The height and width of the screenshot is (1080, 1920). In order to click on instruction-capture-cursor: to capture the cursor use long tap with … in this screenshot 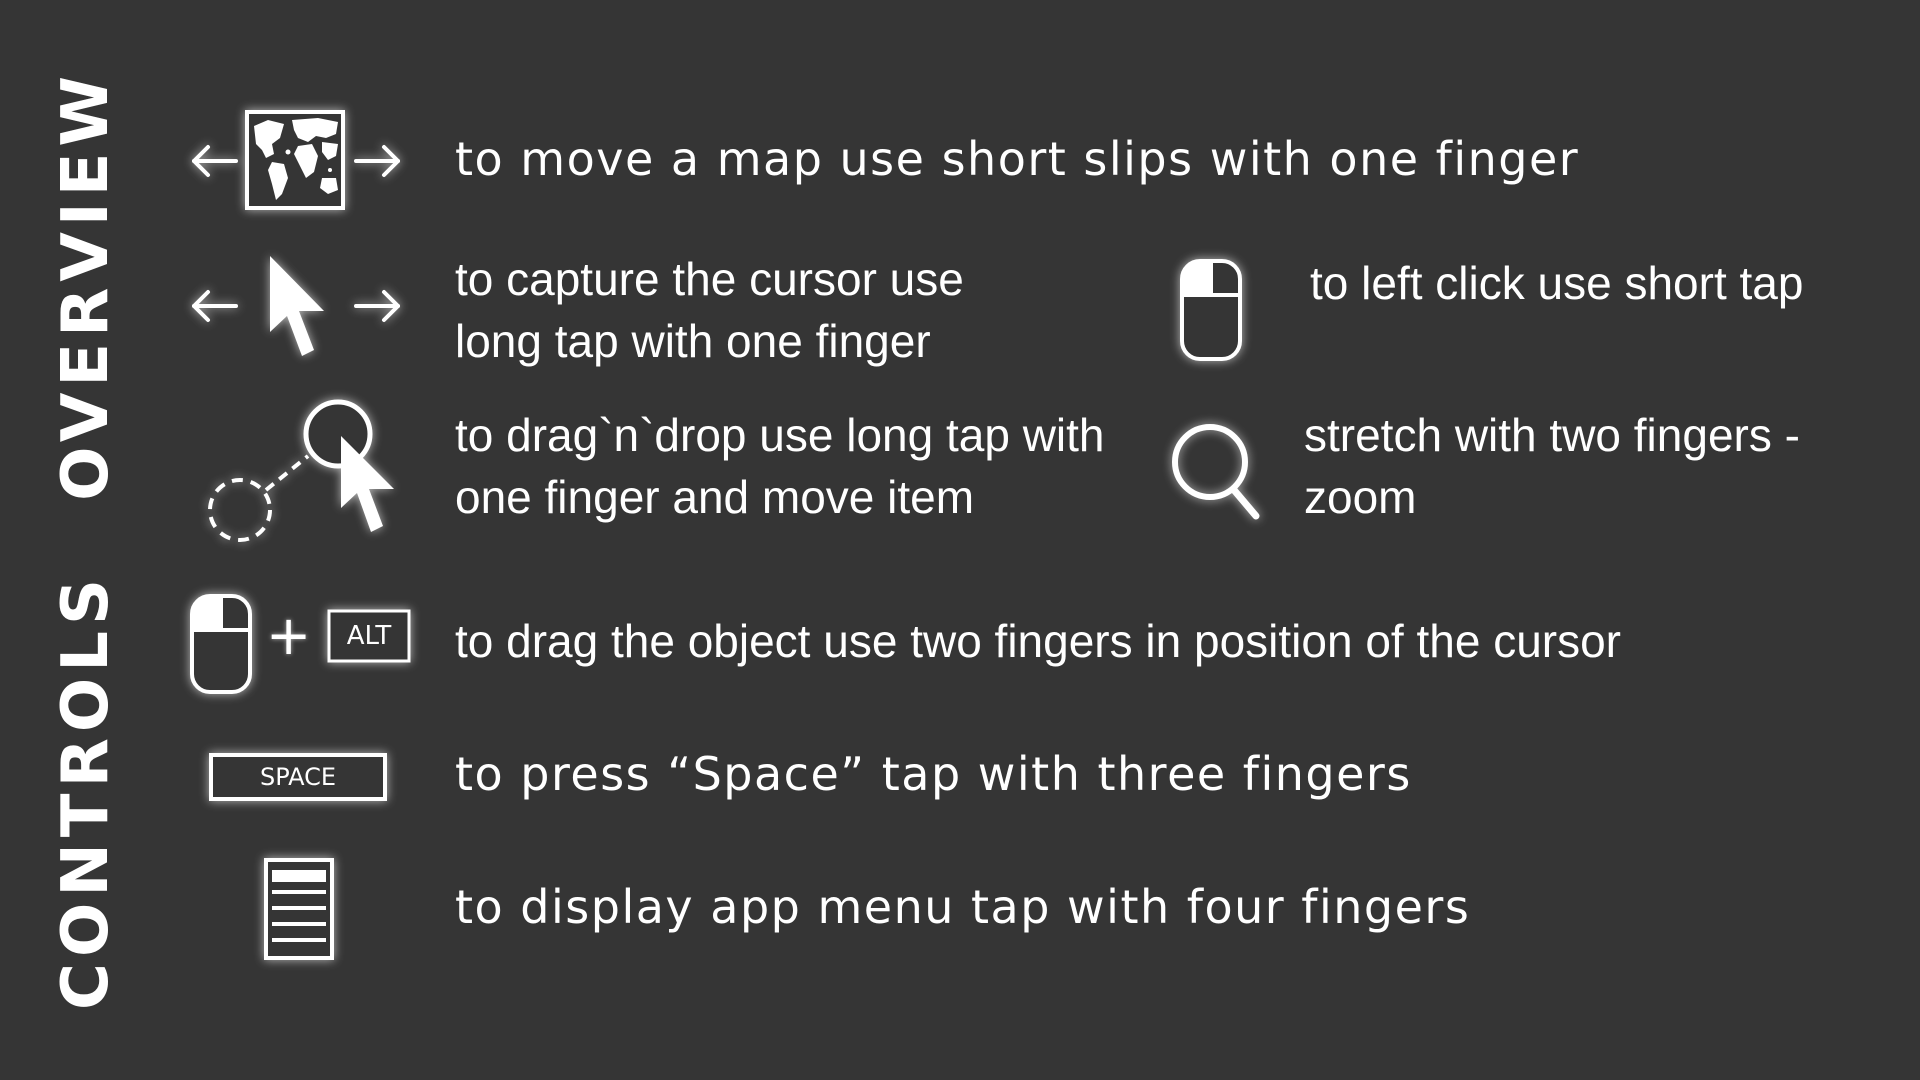, I will do `click(709, 310)`.